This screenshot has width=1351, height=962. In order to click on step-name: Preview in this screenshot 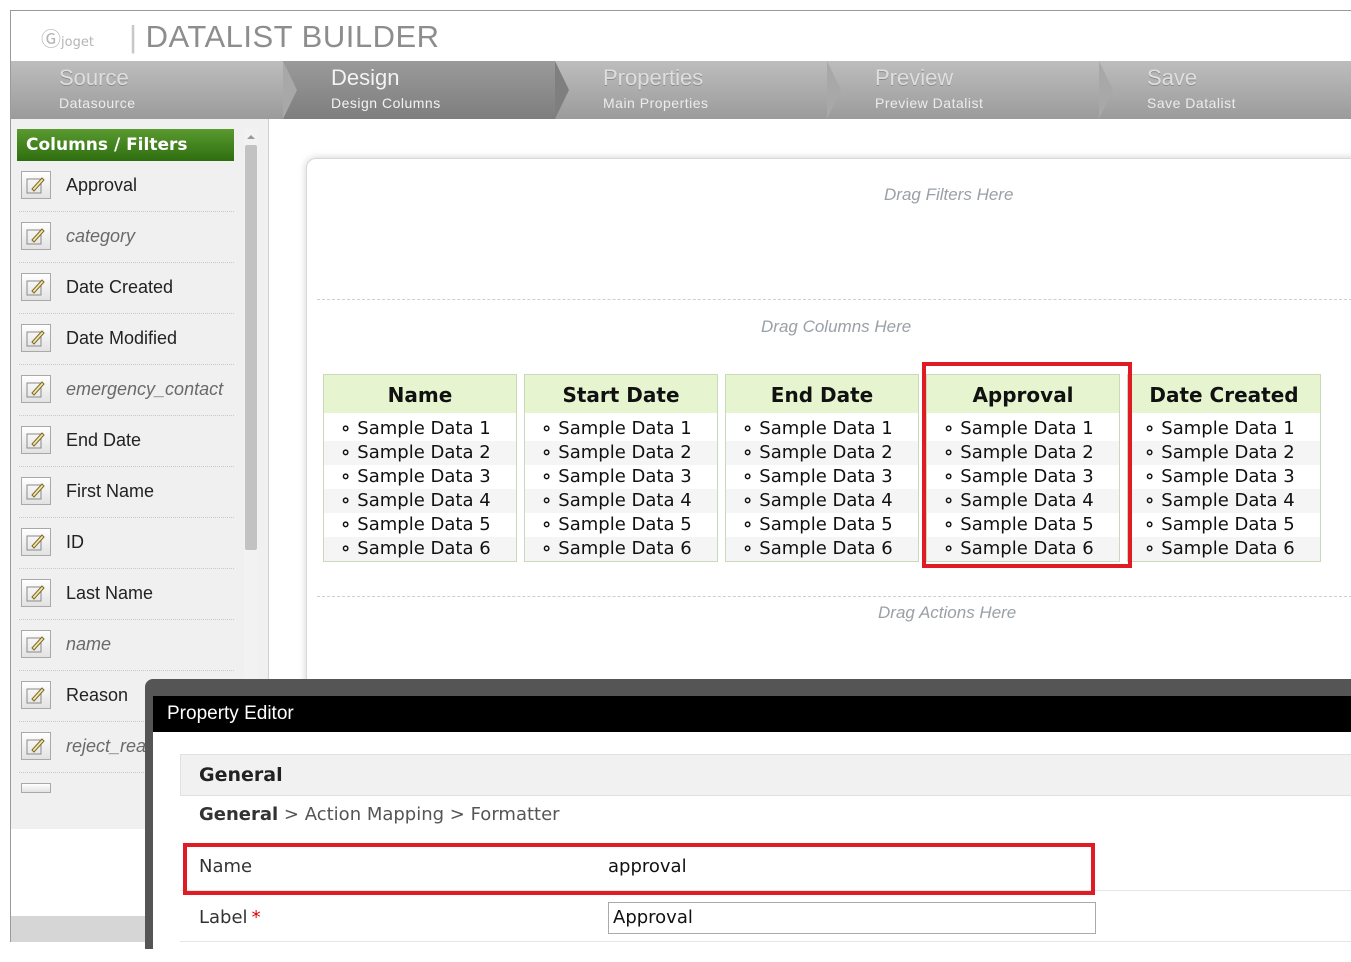, I will do `click(914, 77)`.